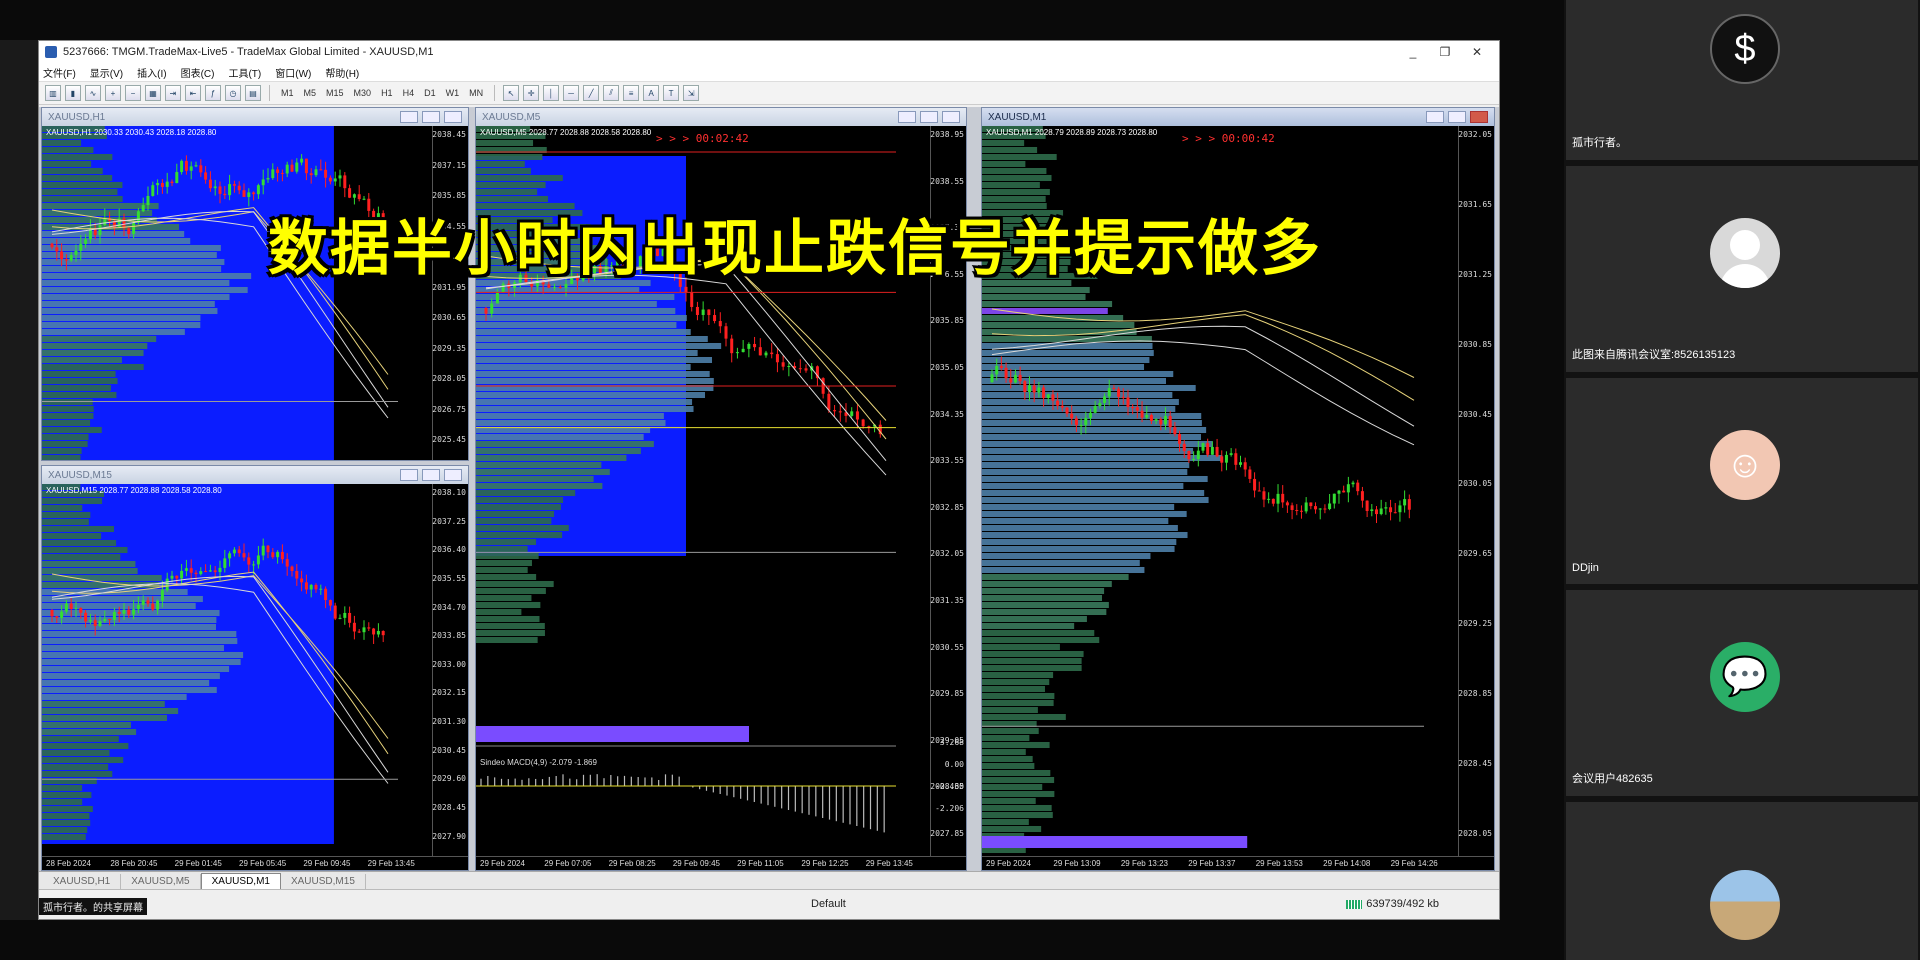  I want to click on arrows-icon: ⇲, so click(691, 93).